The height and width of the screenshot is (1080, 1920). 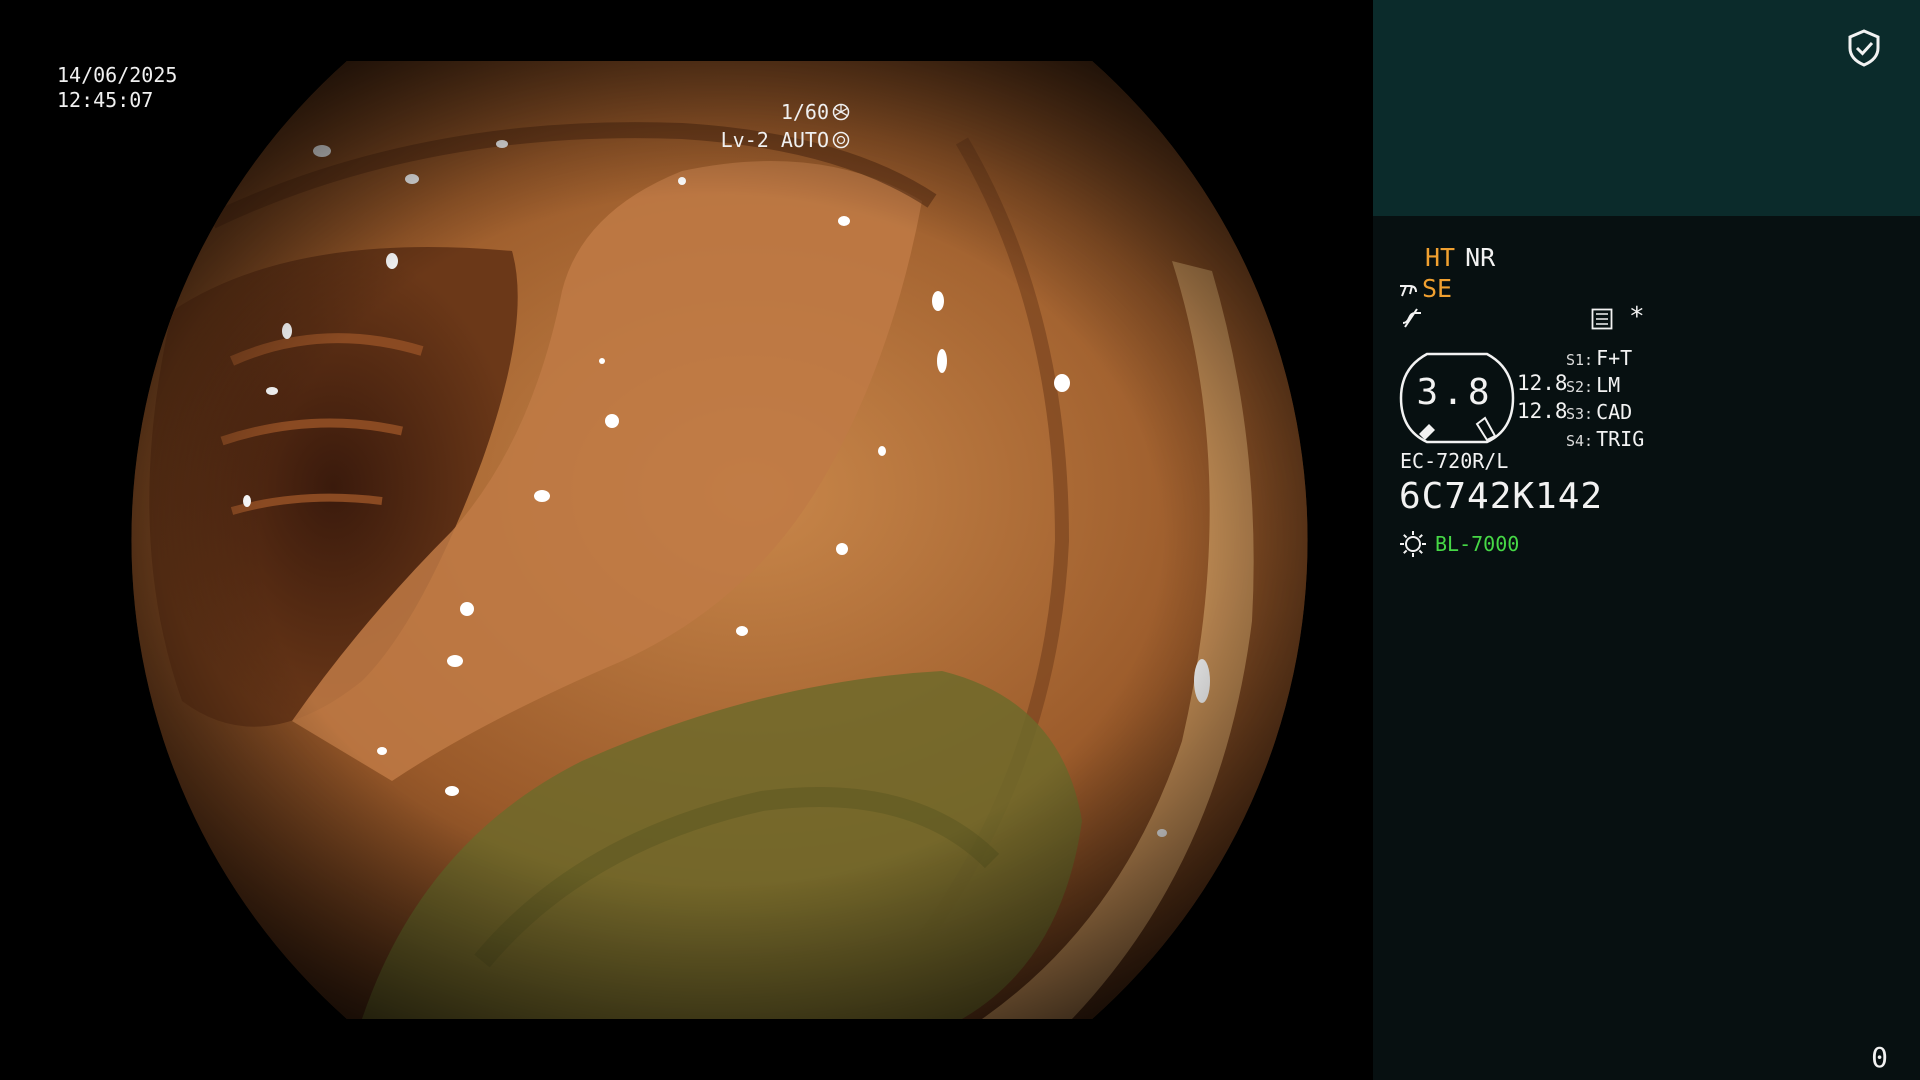 I want to click on star-indicator: *, so click(x=1637, y=317).